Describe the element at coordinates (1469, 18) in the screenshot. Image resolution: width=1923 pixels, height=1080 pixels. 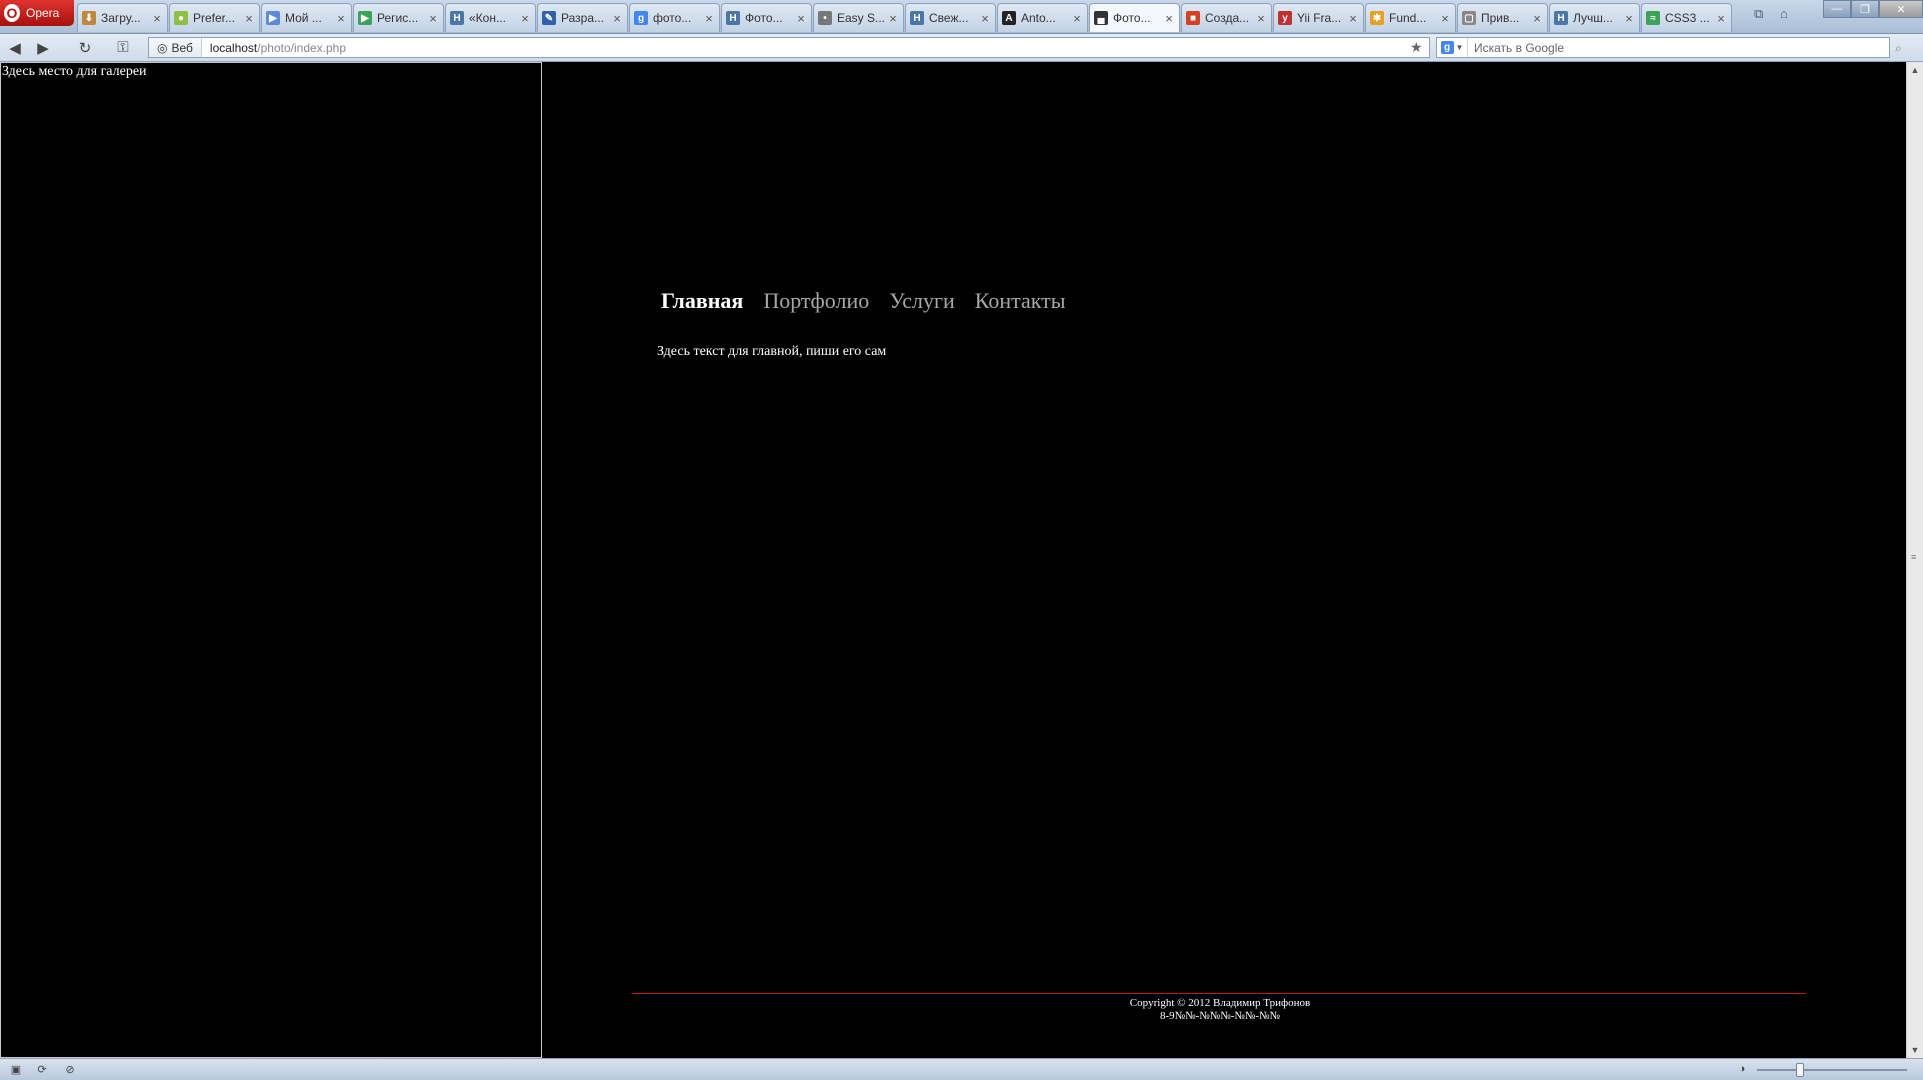
I see `page-icon: ▢` at that location.